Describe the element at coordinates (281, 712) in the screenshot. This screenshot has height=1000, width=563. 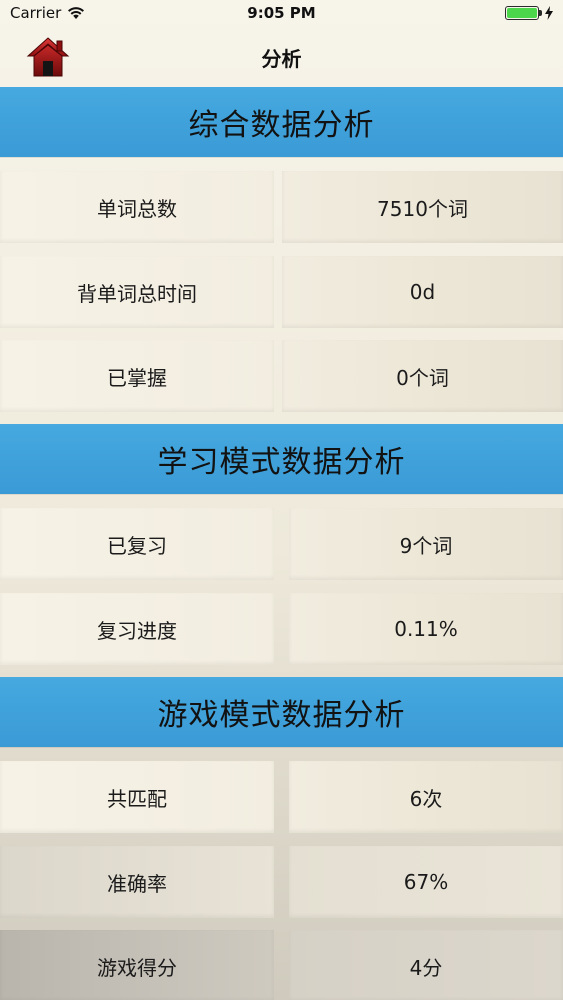
I see `section-header-game-mode: 游戏模式数据分析` at that location.